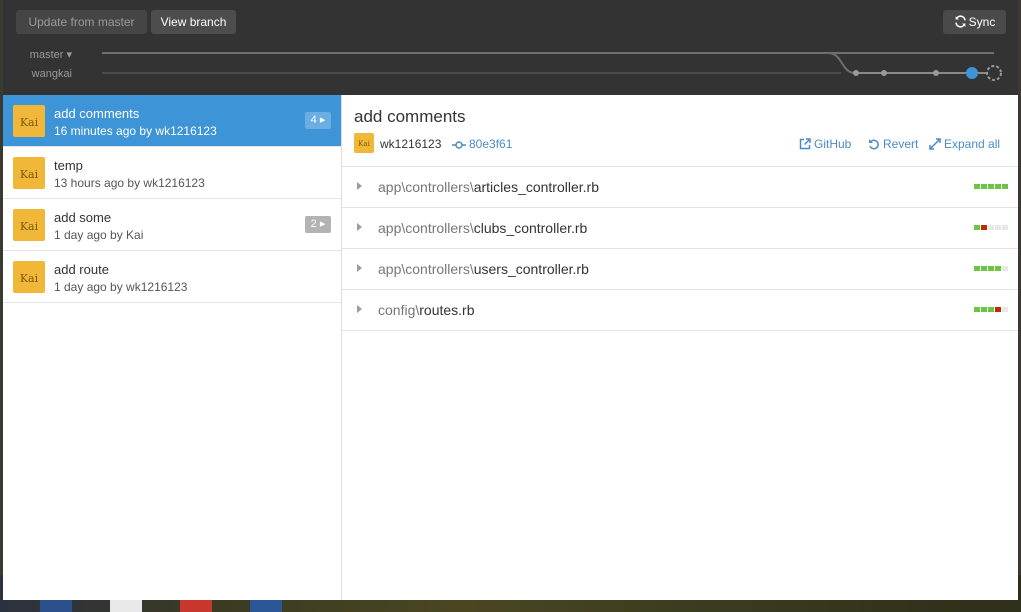  What do you see at coordinates (172, 225) in the screenshot?
I see `commit-list-item: Kai add some 1 day ago by Kai 2 ▸` at bounding box center [172, 225].